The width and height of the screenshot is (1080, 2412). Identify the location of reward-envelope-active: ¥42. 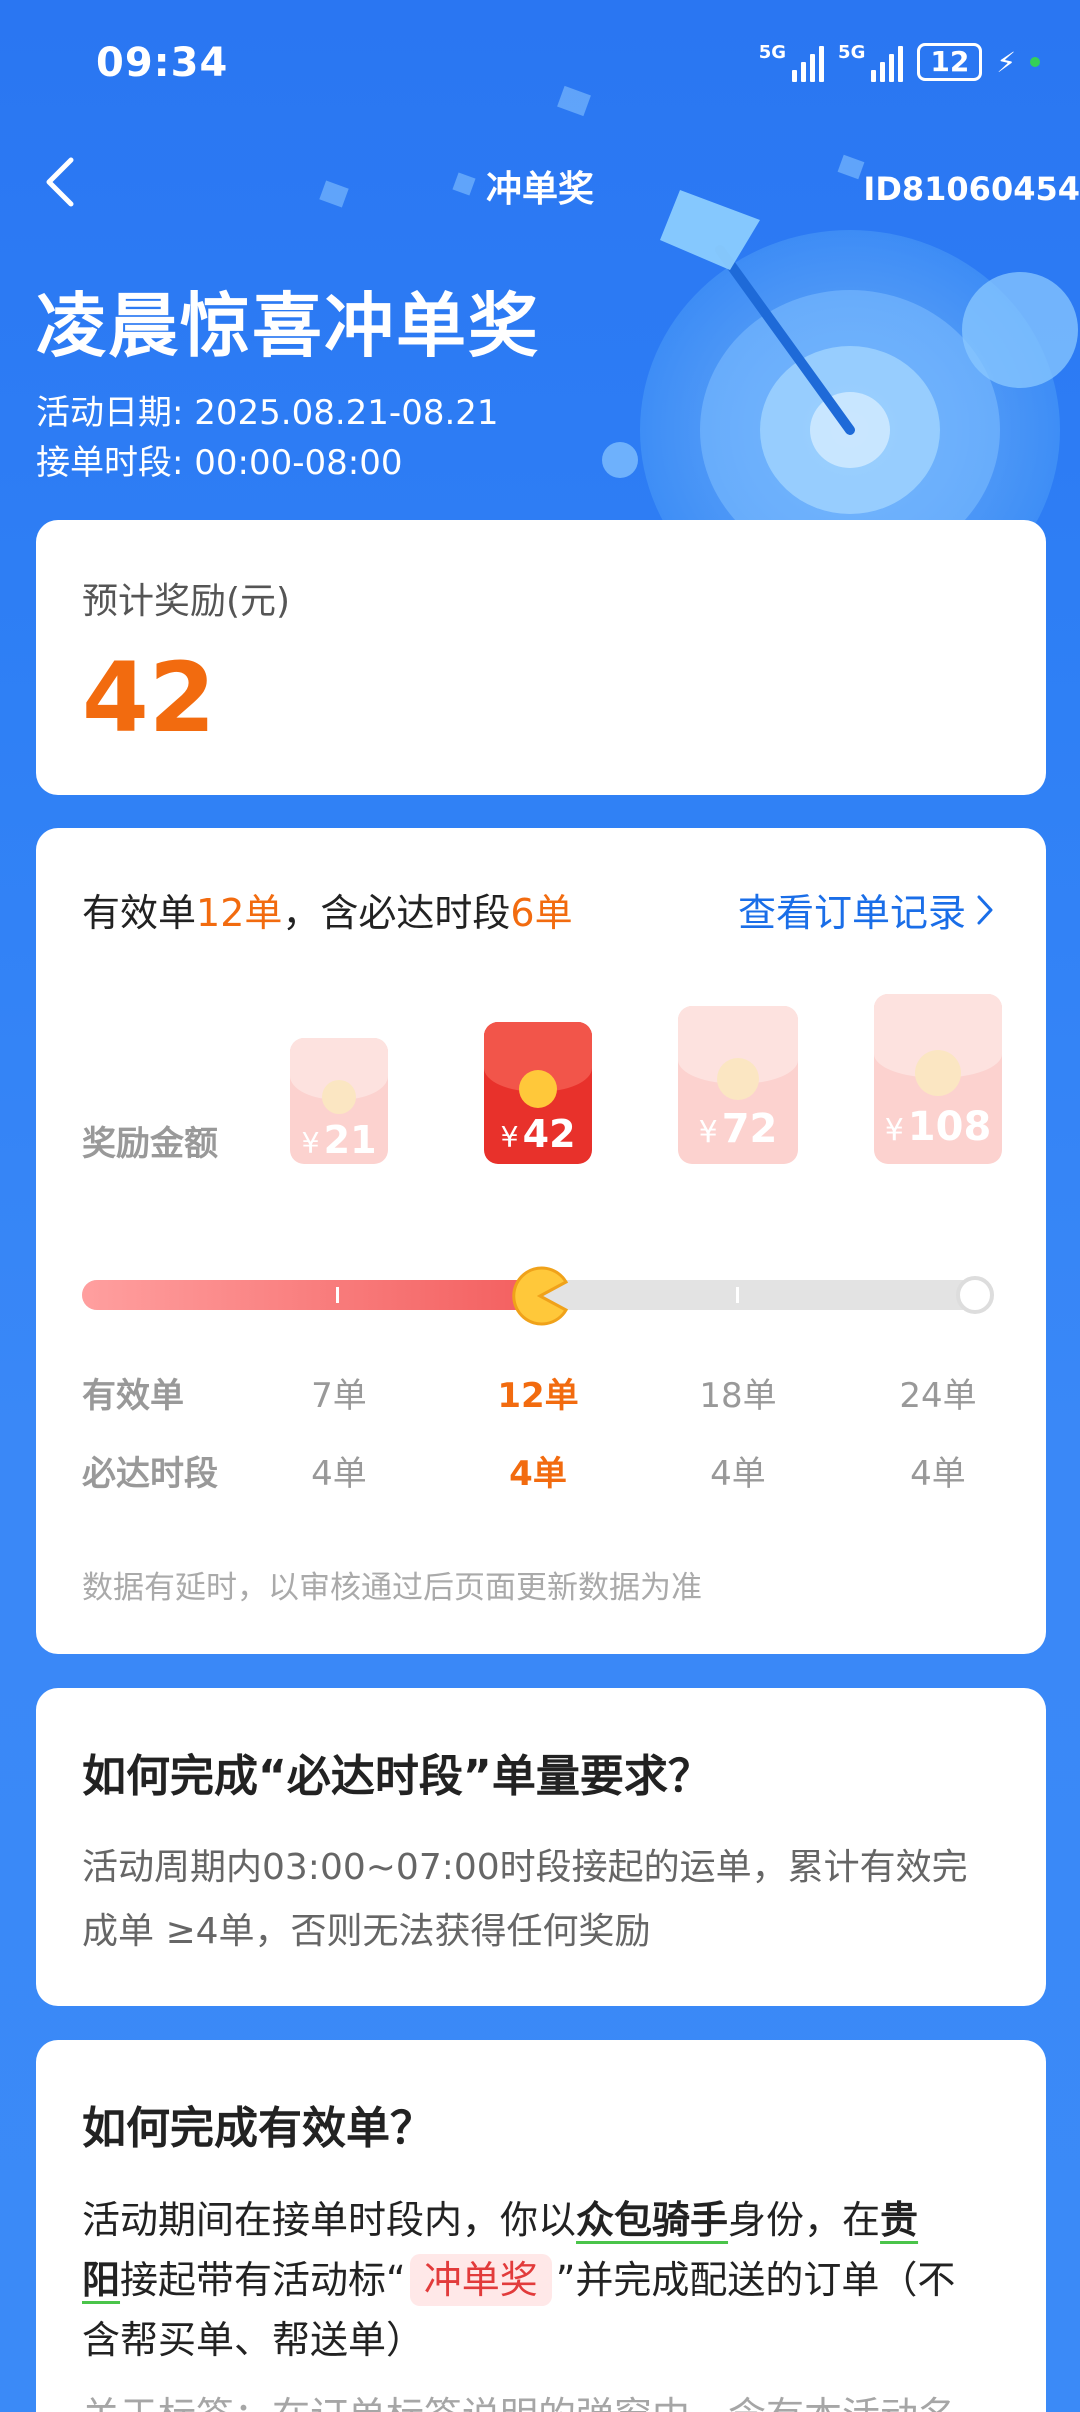
(538, 1093).